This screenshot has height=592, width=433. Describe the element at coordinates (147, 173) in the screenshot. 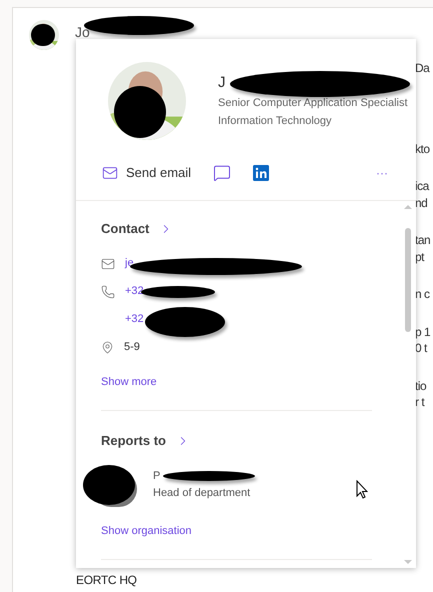

I see `send-email-button: Send email` at that location.